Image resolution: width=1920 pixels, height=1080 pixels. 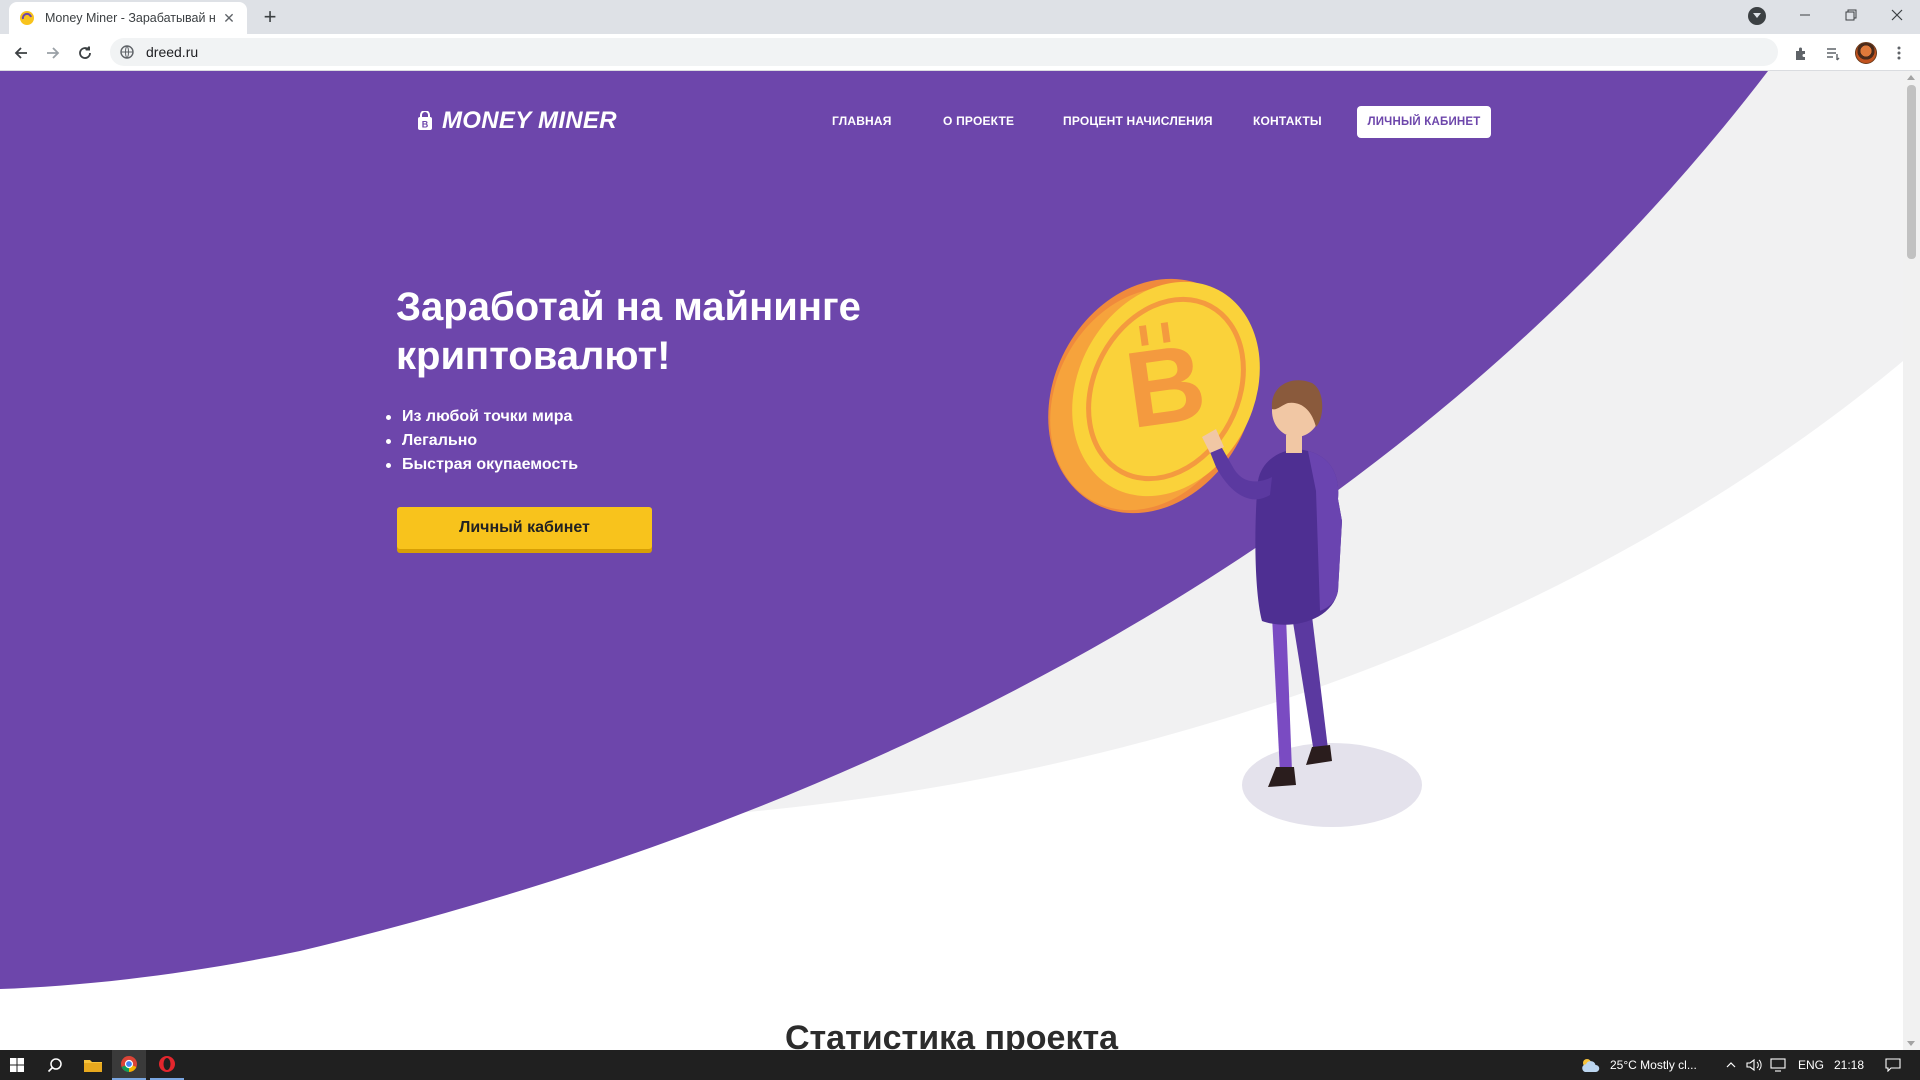 What do you see at coordinates (167, 1065) in the screenshot?
I see `opera-taskbar-icon` at bounding box center [167, 1065].